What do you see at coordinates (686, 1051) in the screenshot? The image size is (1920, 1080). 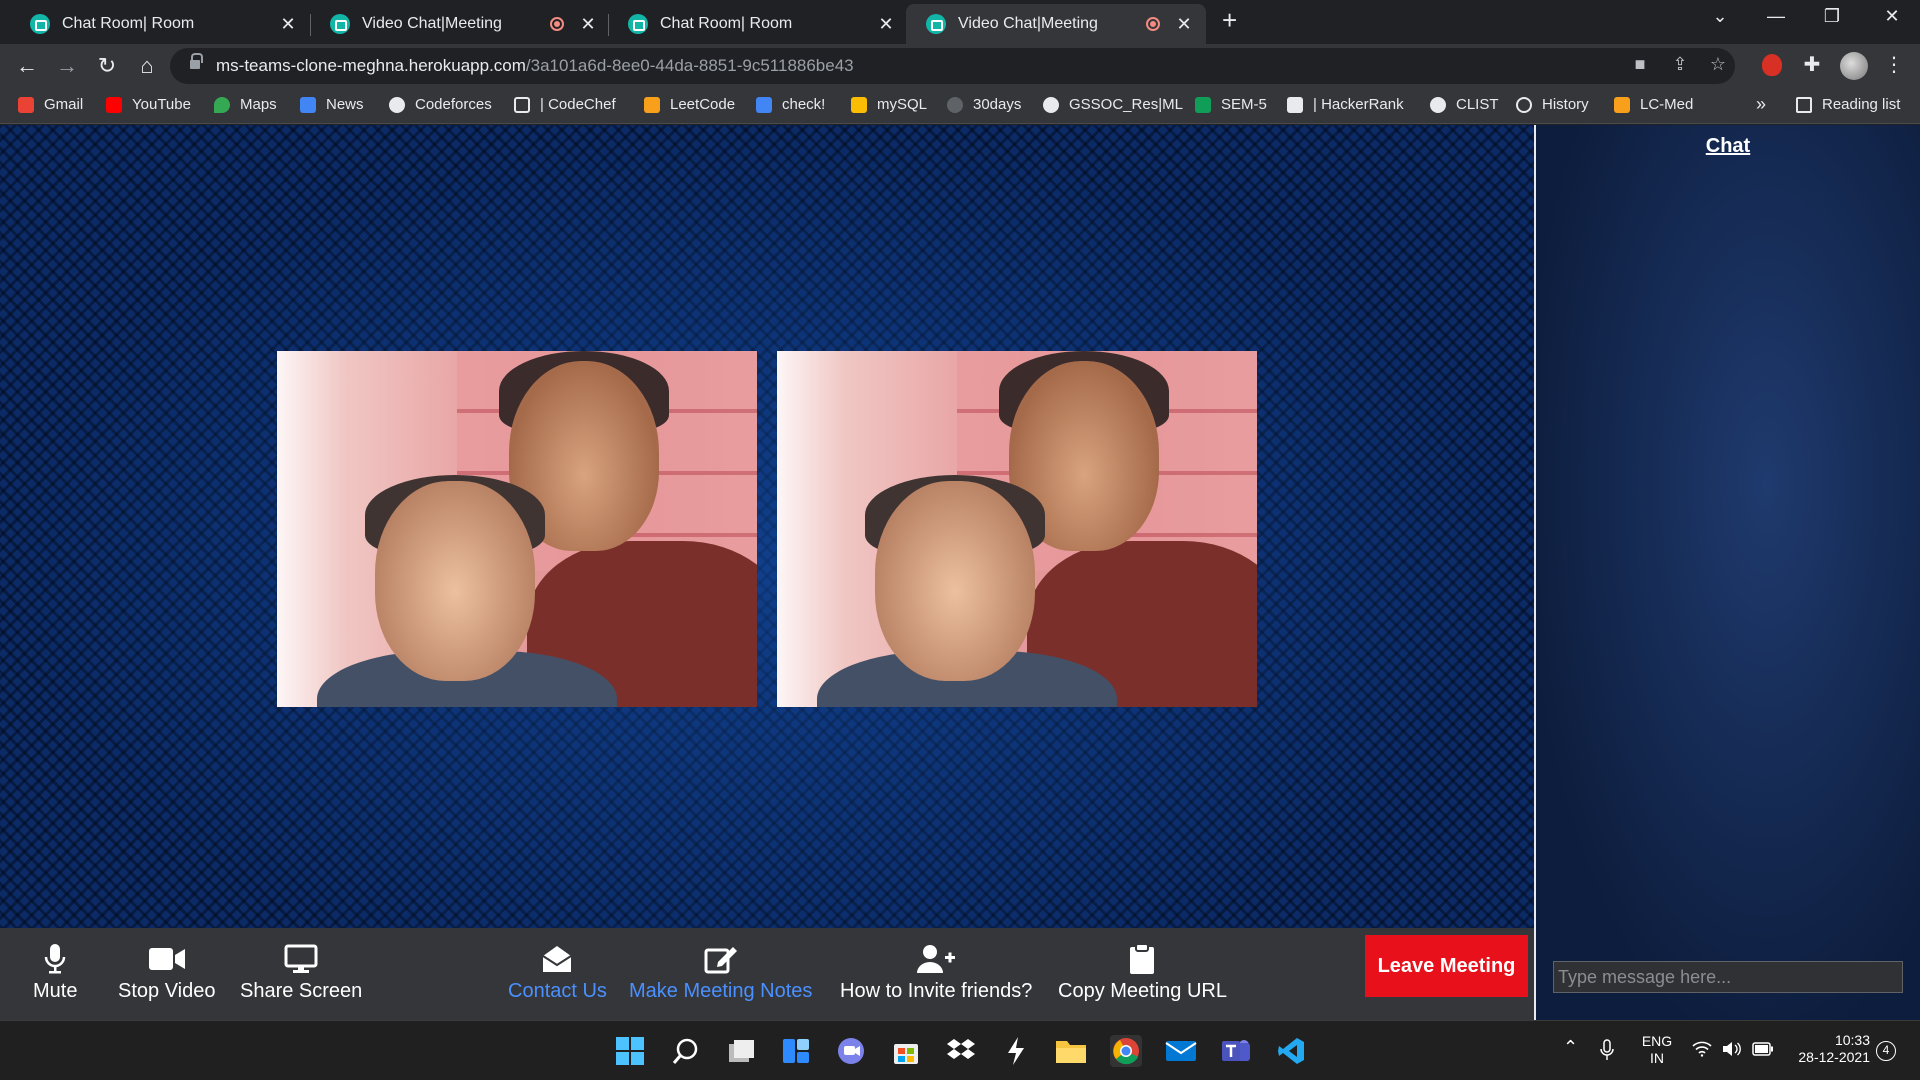 I see `search-icon` at bounding box center [686, 1051].